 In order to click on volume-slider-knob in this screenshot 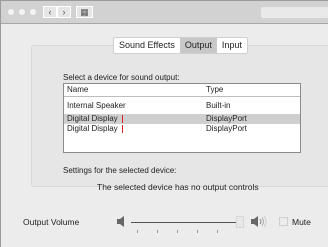, I will do `click(240, 222)`.